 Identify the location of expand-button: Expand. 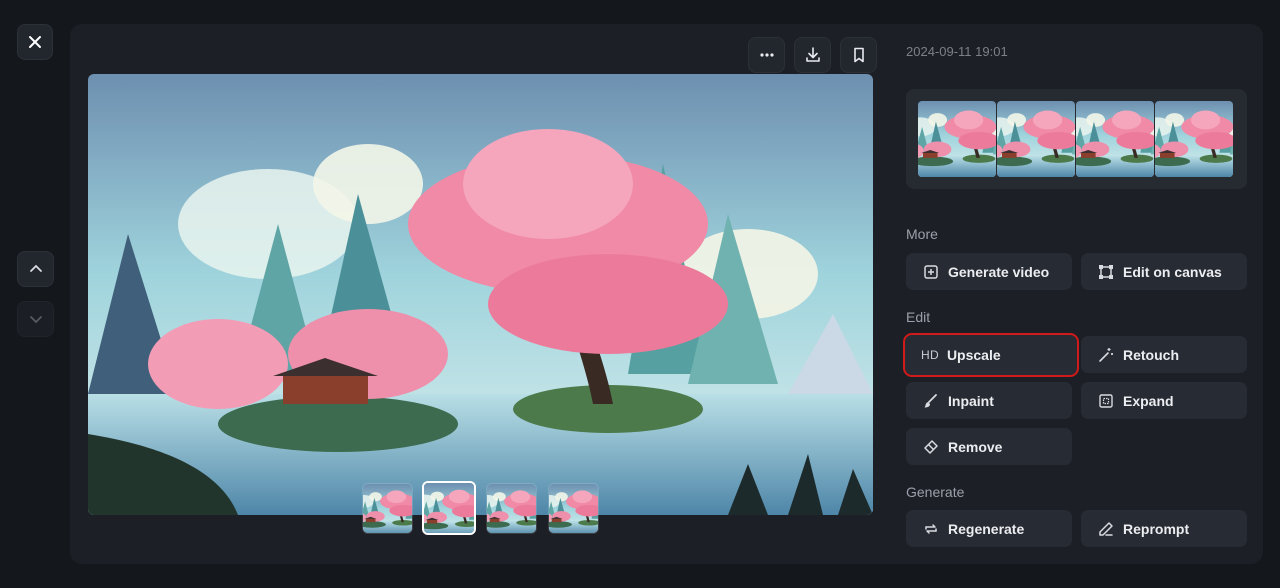
(1164, 400).